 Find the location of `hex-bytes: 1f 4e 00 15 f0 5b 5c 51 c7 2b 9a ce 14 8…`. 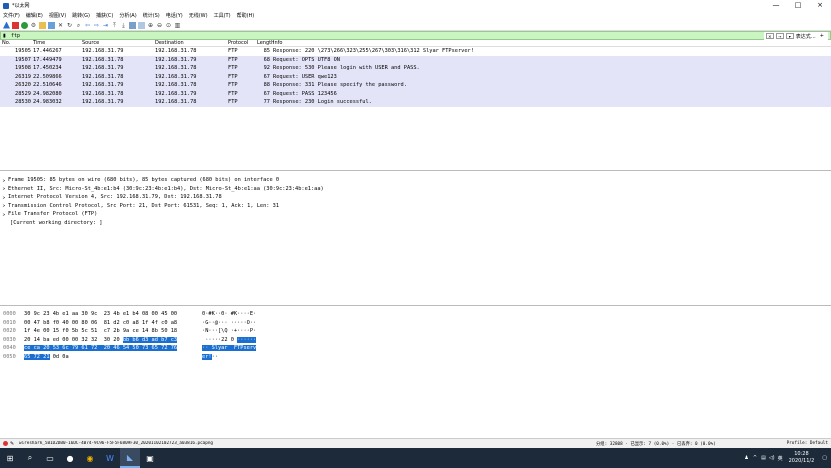

hex-bytes: 1f 4e 00 15 f0 5b 5c 51 c7 2b 9a ce 14 8… is located at coordinates (113, 331).